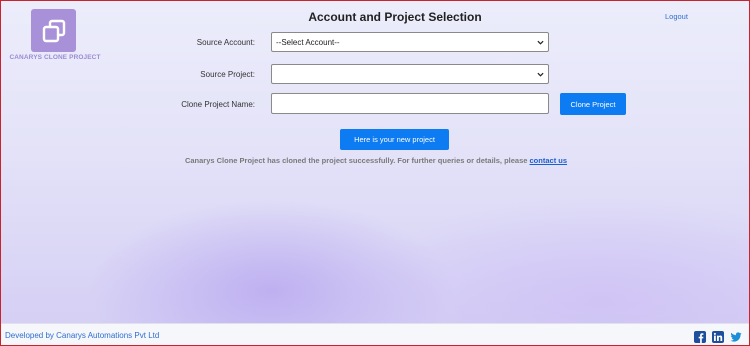 The height and width of the screenshot is (346, 750). What do you see at coordinates (410, 74) in the screenshot?
I see `source-project-select` at bounding box center [410, 74].